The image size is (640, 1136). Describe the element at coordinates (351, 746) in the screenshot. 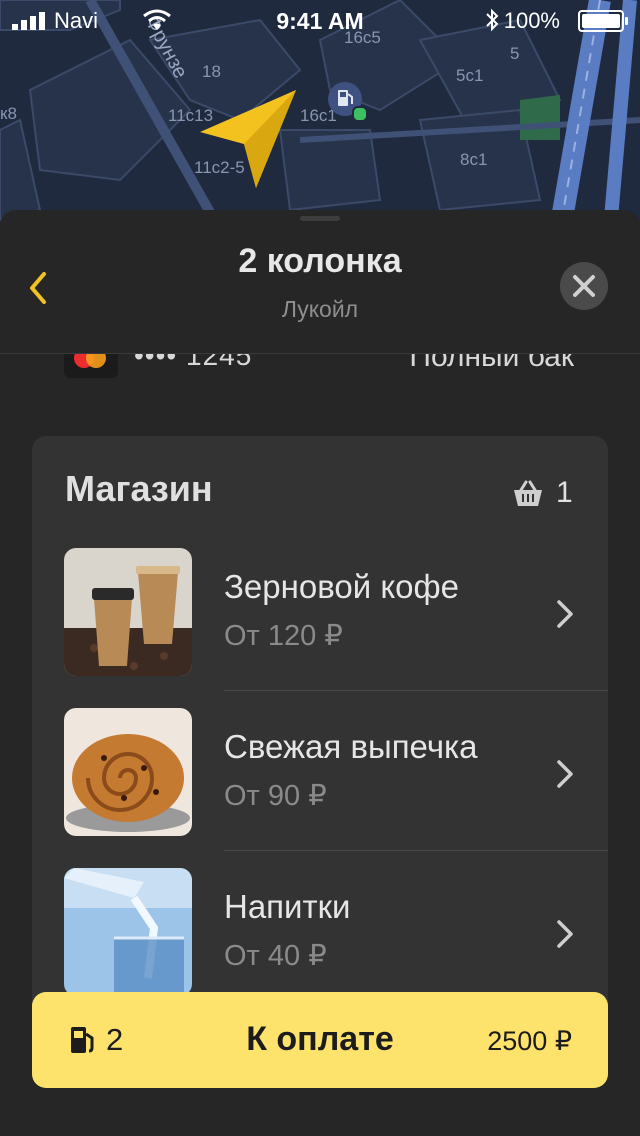

I see `item-name: Свежая выпечка` at that location.